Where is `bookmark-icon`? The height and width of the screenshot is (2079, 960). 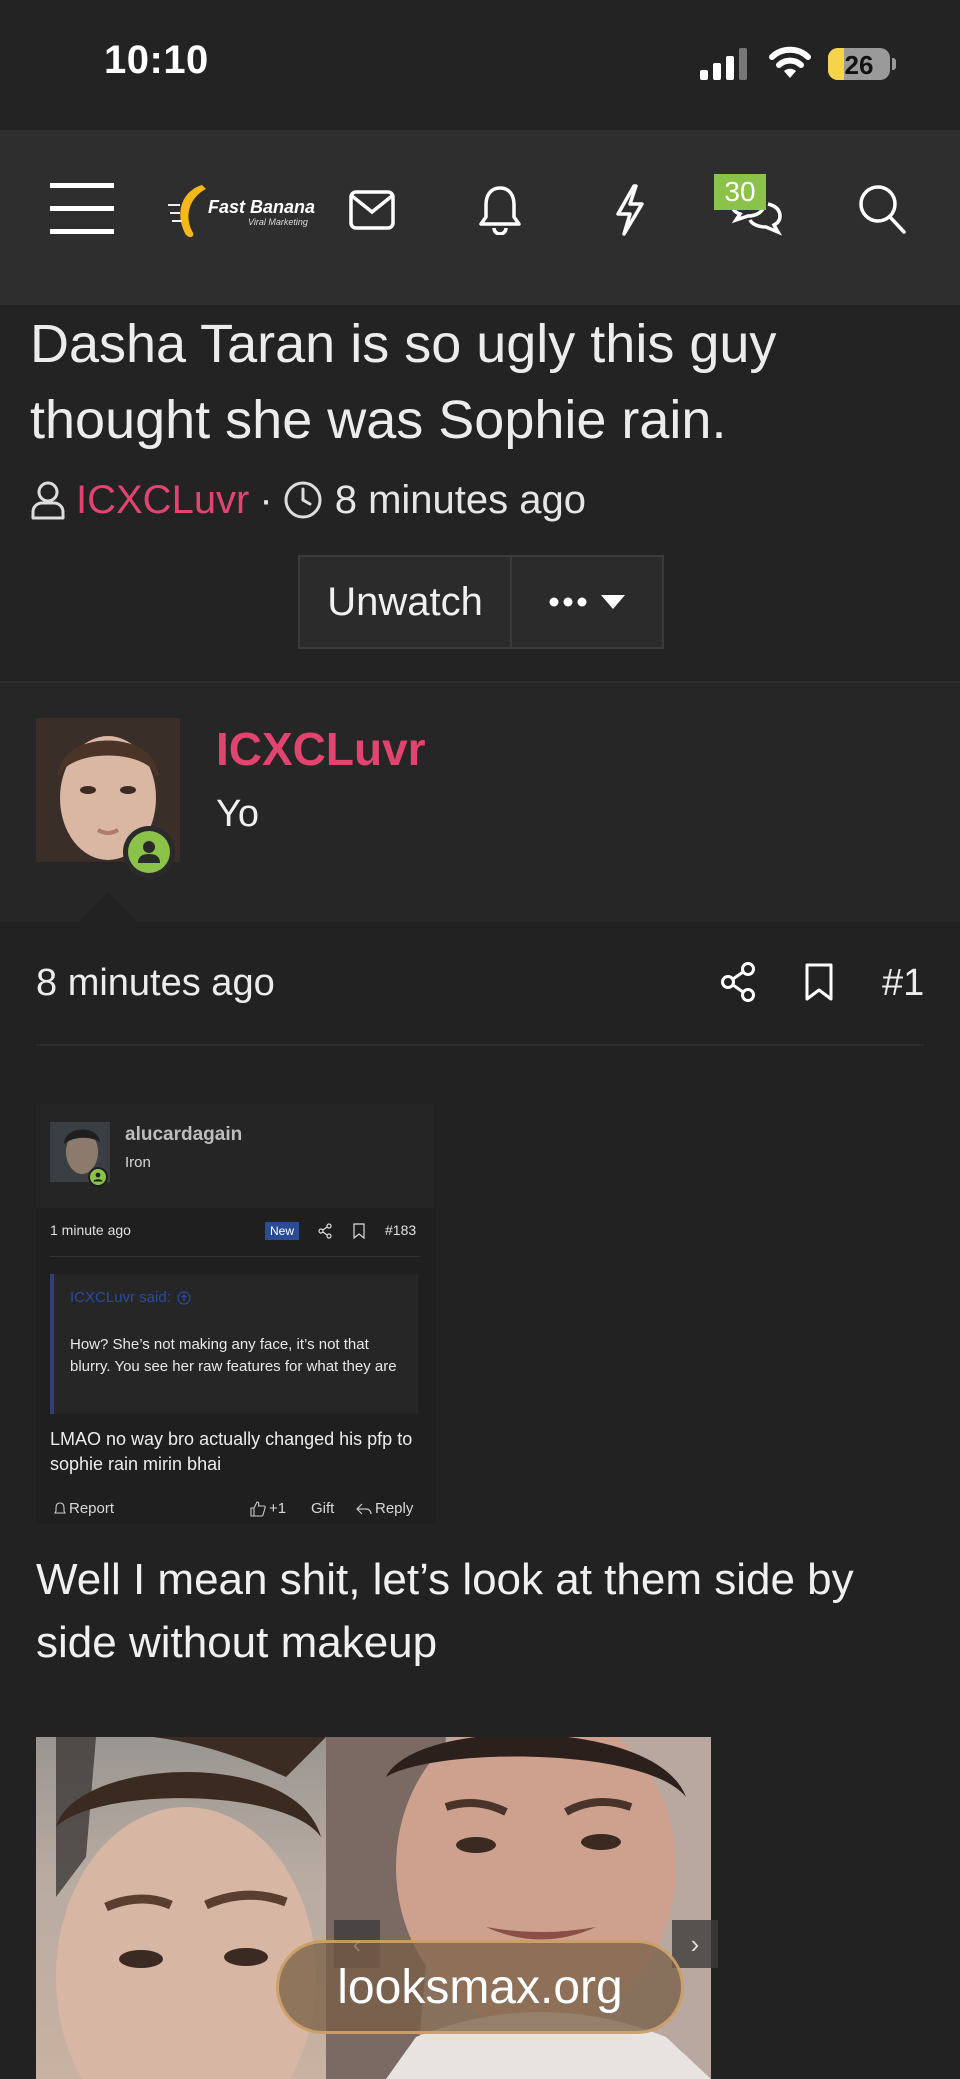 bookmark-icon is located at coordinates (819, 982).